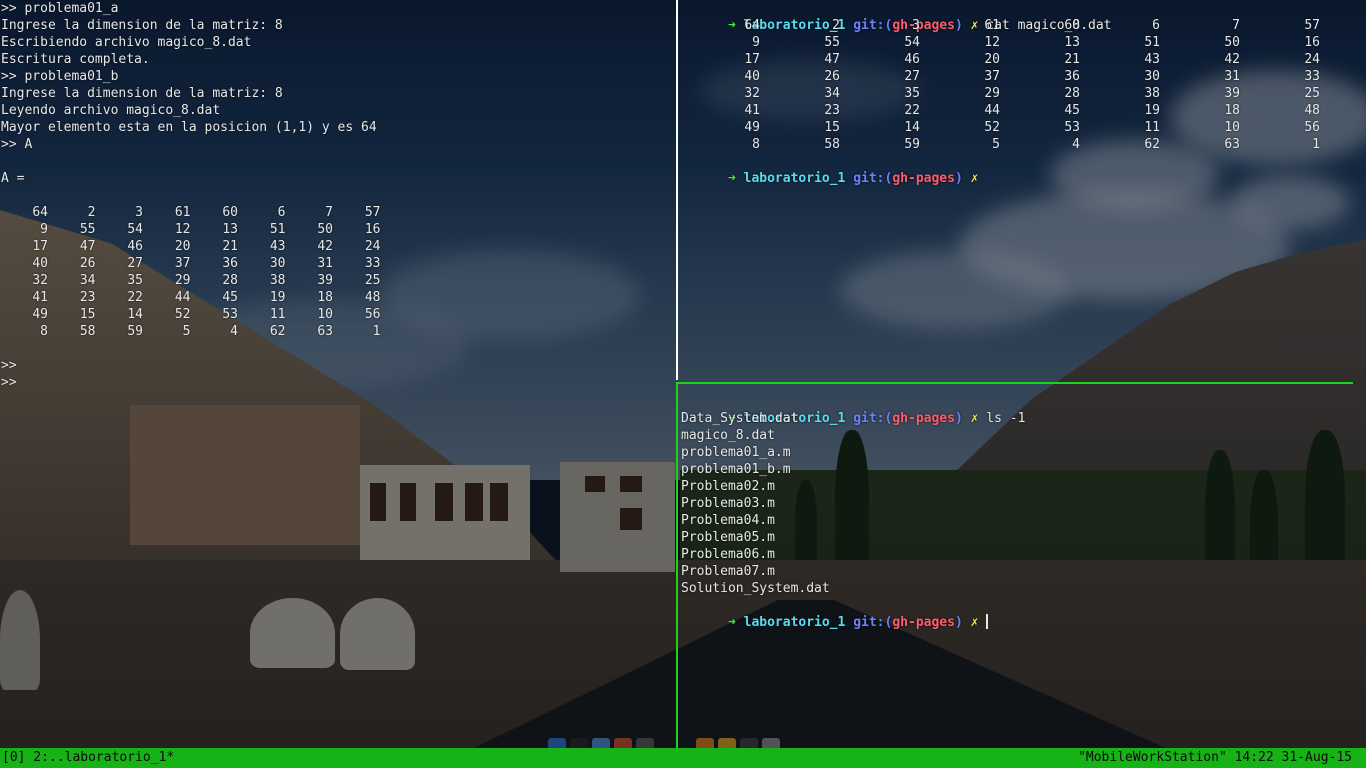  Describe the element at coordinates (142, 25) in the screenshot. I see `console-line: Ingrese la dimension de la matriz: 8` at that location.